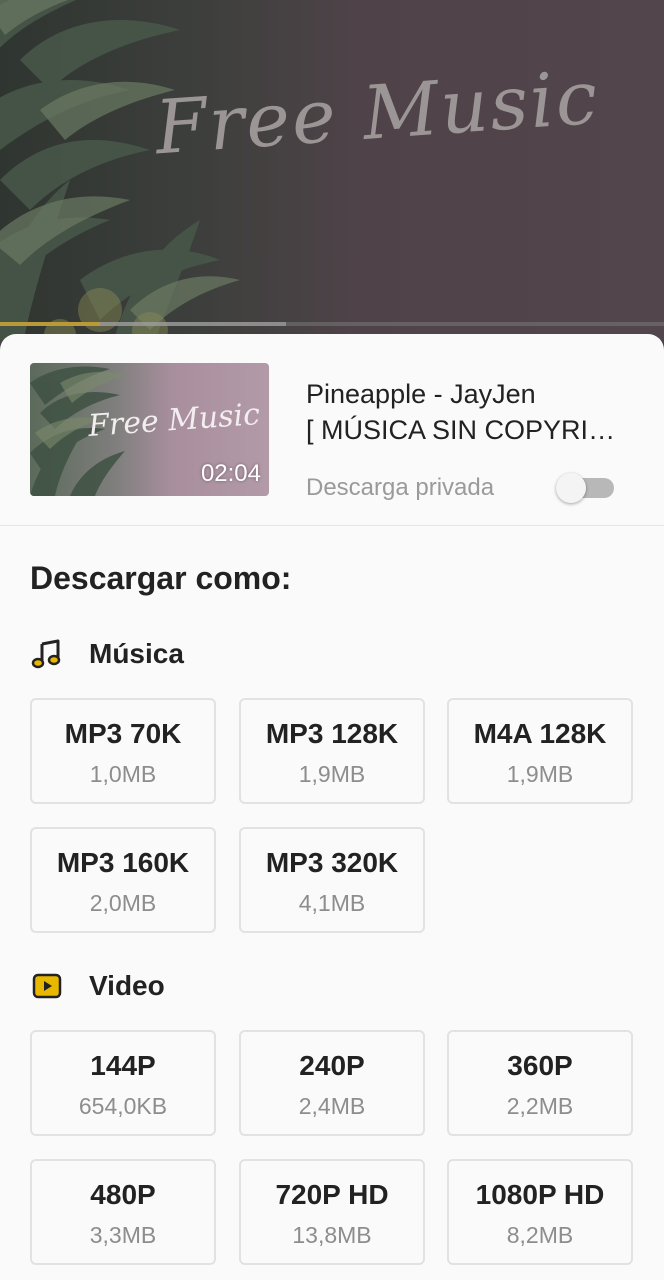 This screenshot has width=664, height=1280. What do you see at coordinates (332, 1235) in the screenshot?
I see `format-size: 13,8MB` at bounding box center [332, 1235].